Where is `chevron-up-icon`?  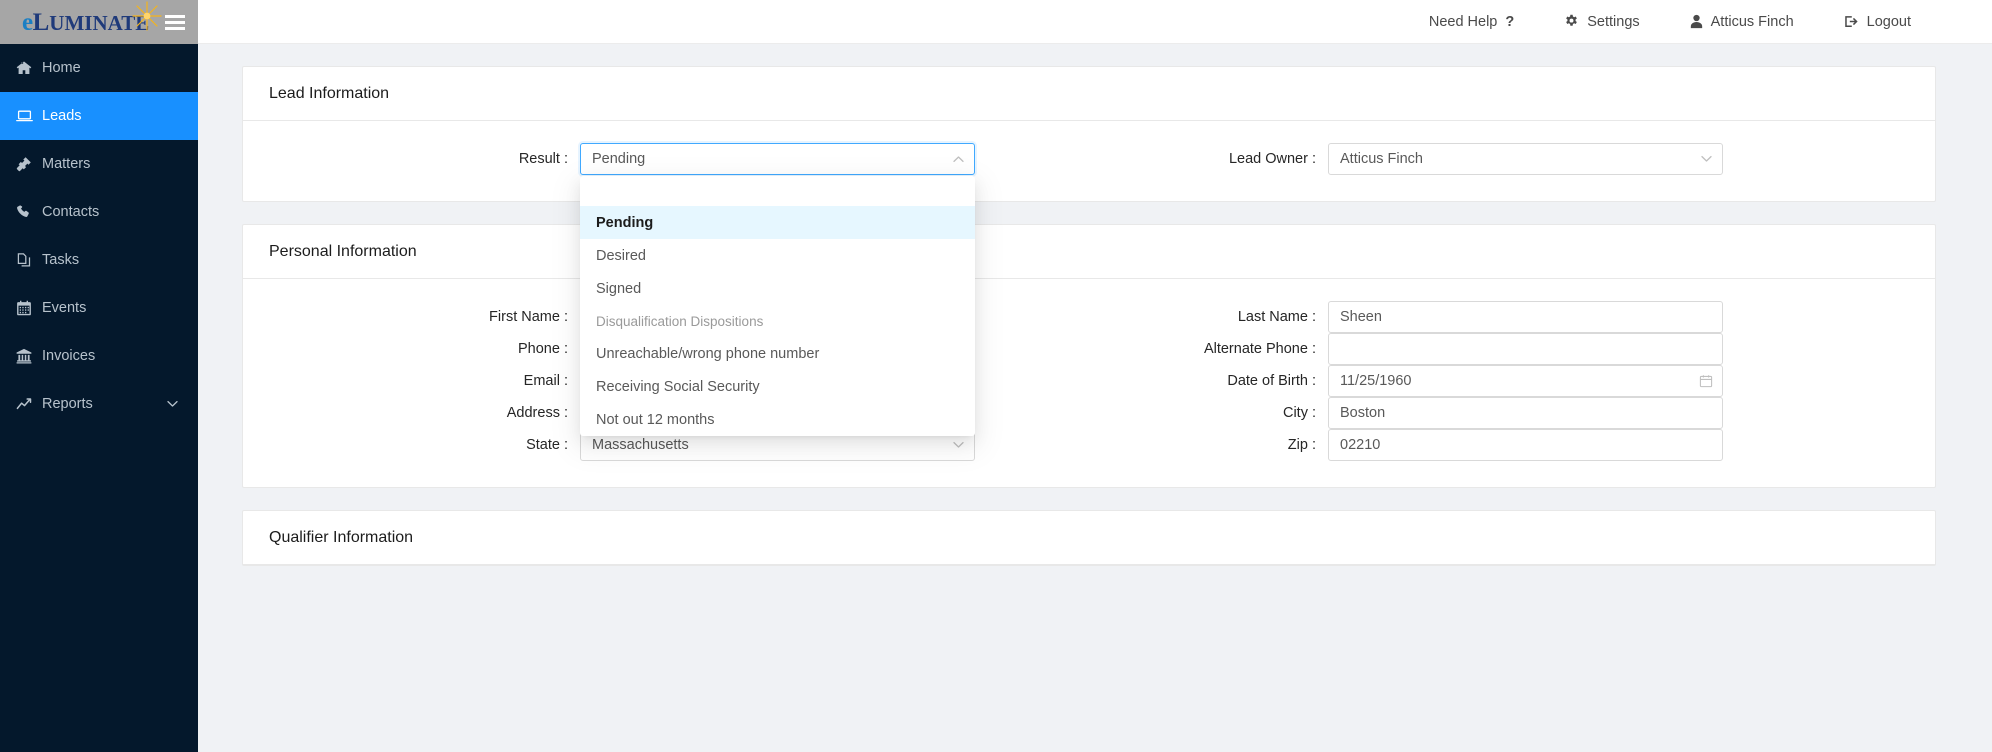 chevron-up-icon is located at coordinates (958, 159).